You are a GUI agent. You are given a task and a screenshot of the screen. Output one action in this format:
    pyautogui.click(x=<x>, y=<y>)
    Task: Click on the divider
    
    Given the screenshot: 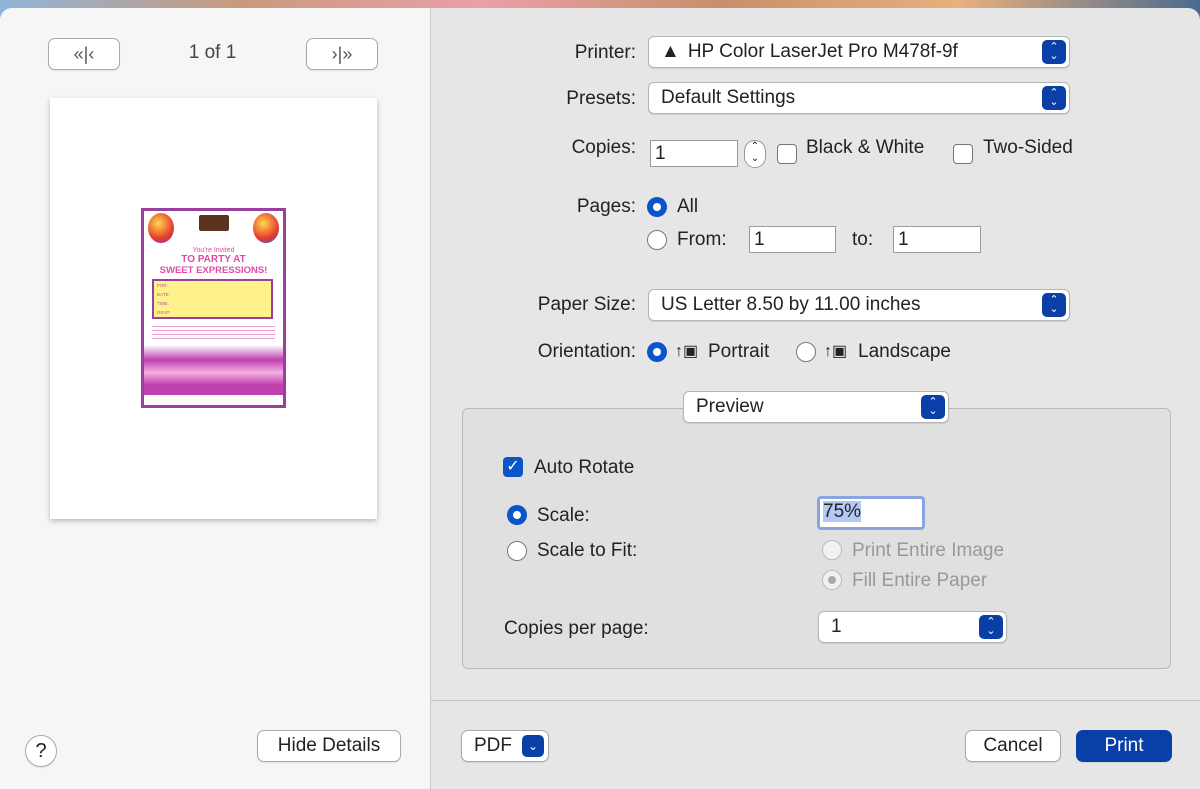 What is the action you would take?
    pyautogui.click(x=815, y=700)
    